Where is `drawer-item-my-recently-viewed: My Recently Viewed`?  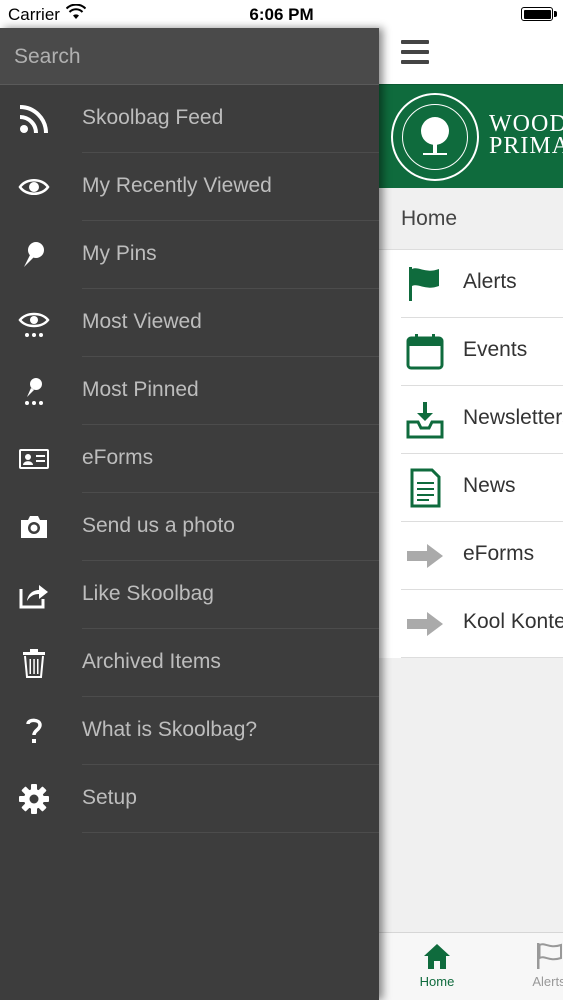 drawer-item-my-recently-viewed: My Recently Viewed is located at coordinates (189, 187).